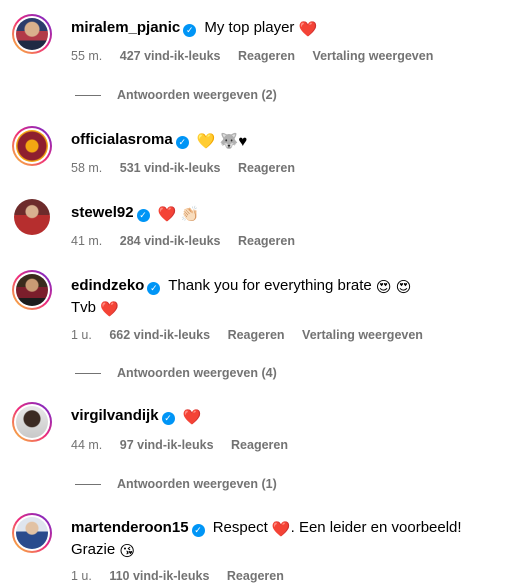 The image size is (506, 587). I want to click on view-replies-label: Antwoorden weergeven (1), so click(197, 484).